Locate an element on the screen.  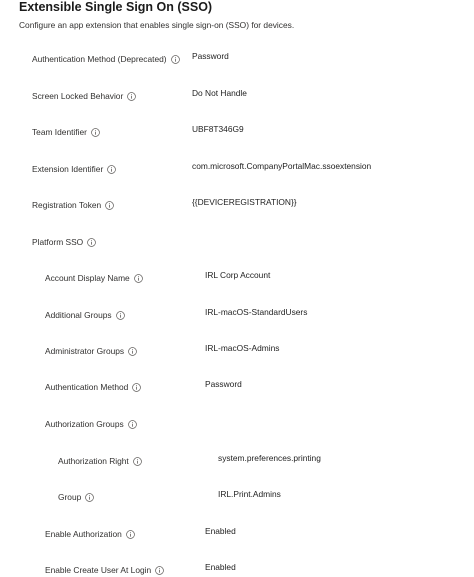
setting-row-group: Group IRL.Print.Admins is located at coordinates (237, 496).